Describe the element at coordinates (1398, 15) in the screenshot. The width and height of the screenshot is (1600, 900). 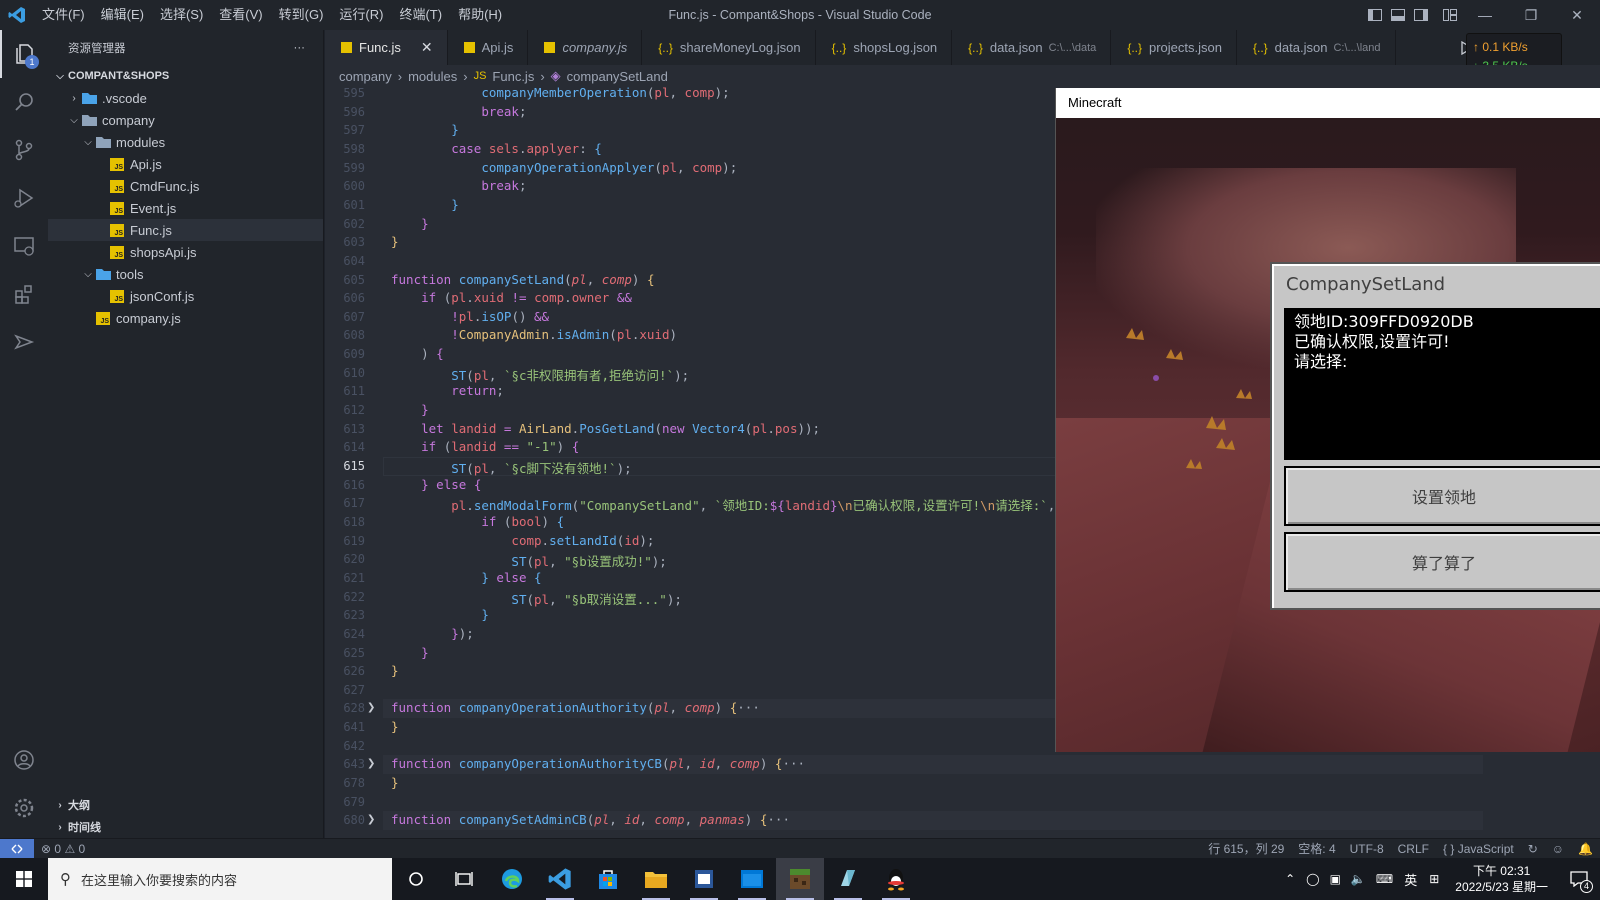
I see `toggle-panel-icon` at that location.